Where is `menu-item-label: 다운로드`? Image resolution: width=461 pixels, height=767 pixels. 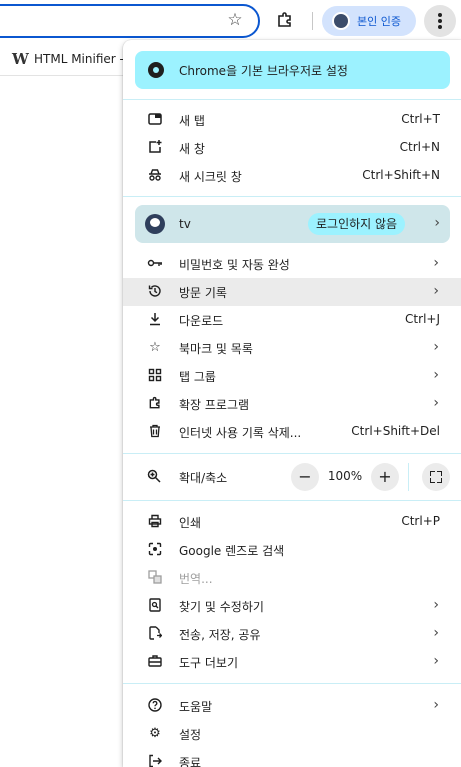 menu-item-label: 다운로드 is located at coordinates (201, 321).